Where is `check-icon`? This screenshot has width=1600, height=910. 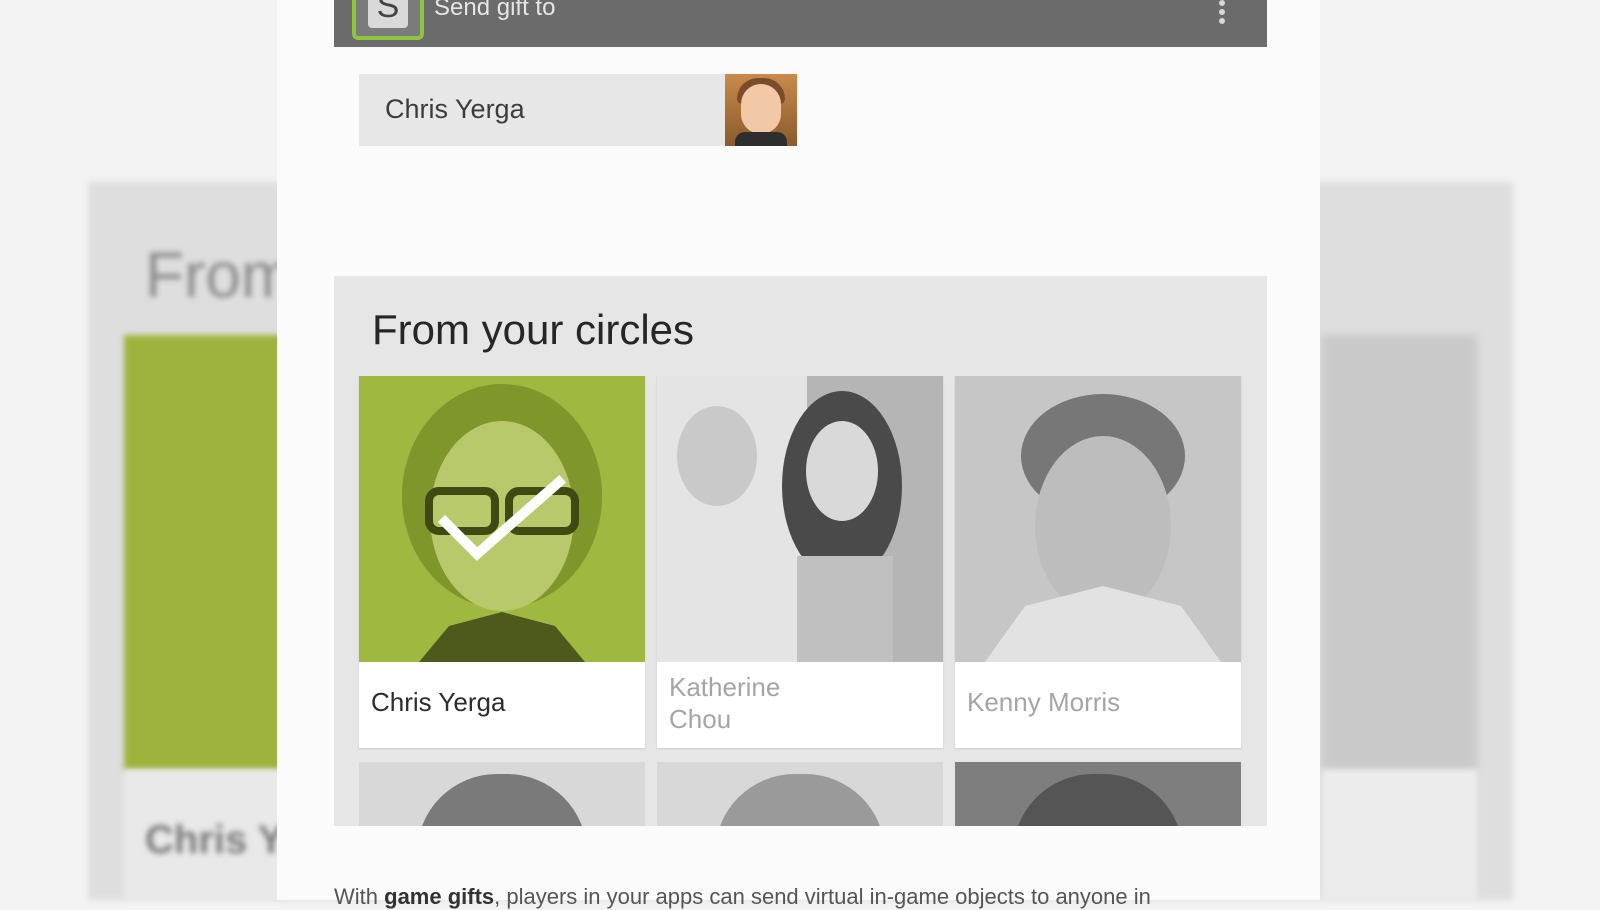 check-icon is located at coordinates (502, 517).